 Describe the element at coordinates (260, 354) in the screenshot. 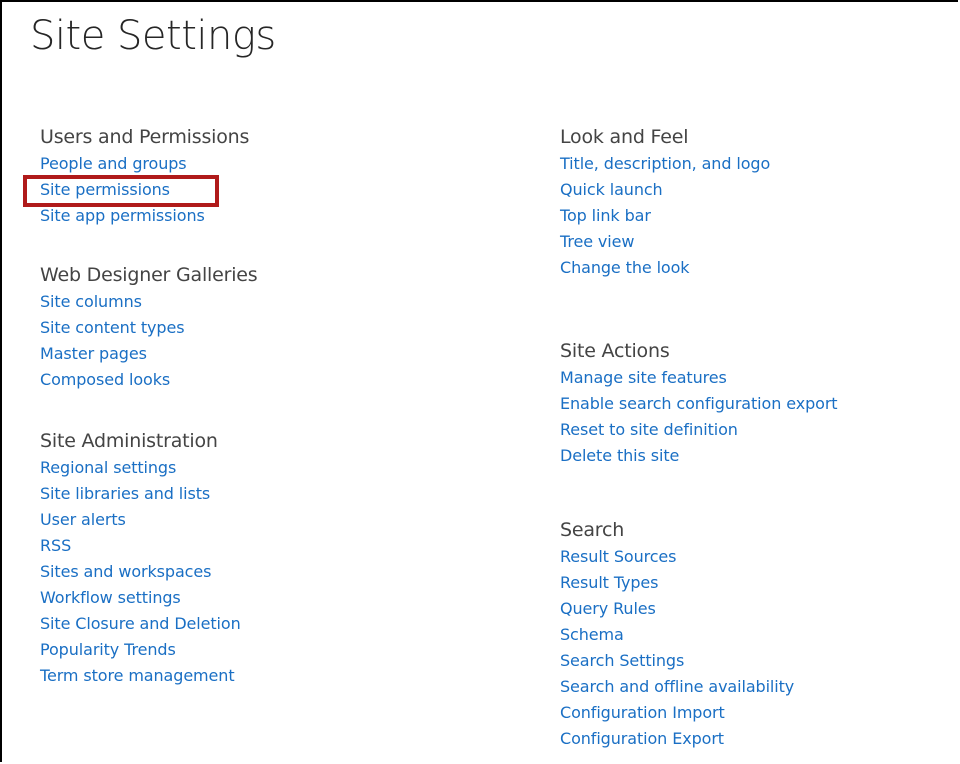

I see `list-item: Master pages` at that location.